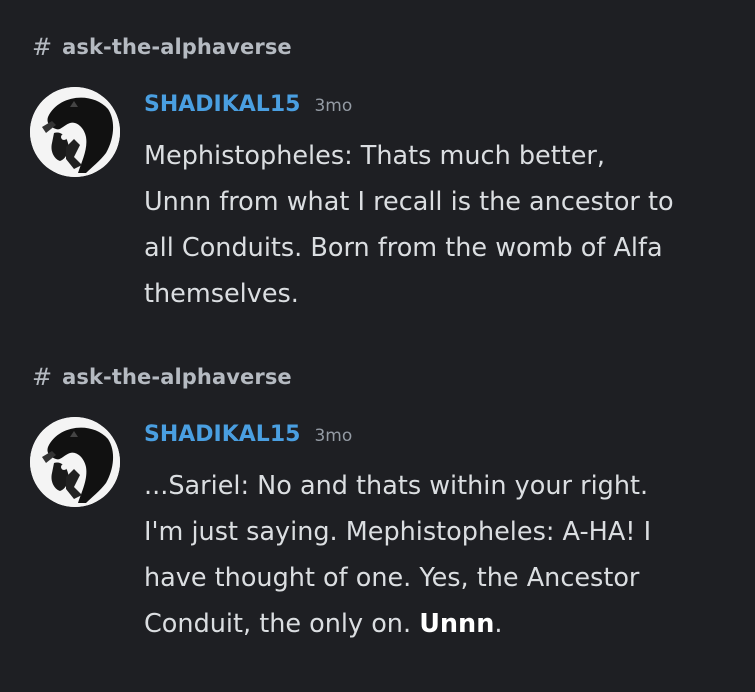  Describe the element at coordinates (403, 248) in the screenshot. I see `message-line: all Conduits. Born from the womb of Alfa` at that location.